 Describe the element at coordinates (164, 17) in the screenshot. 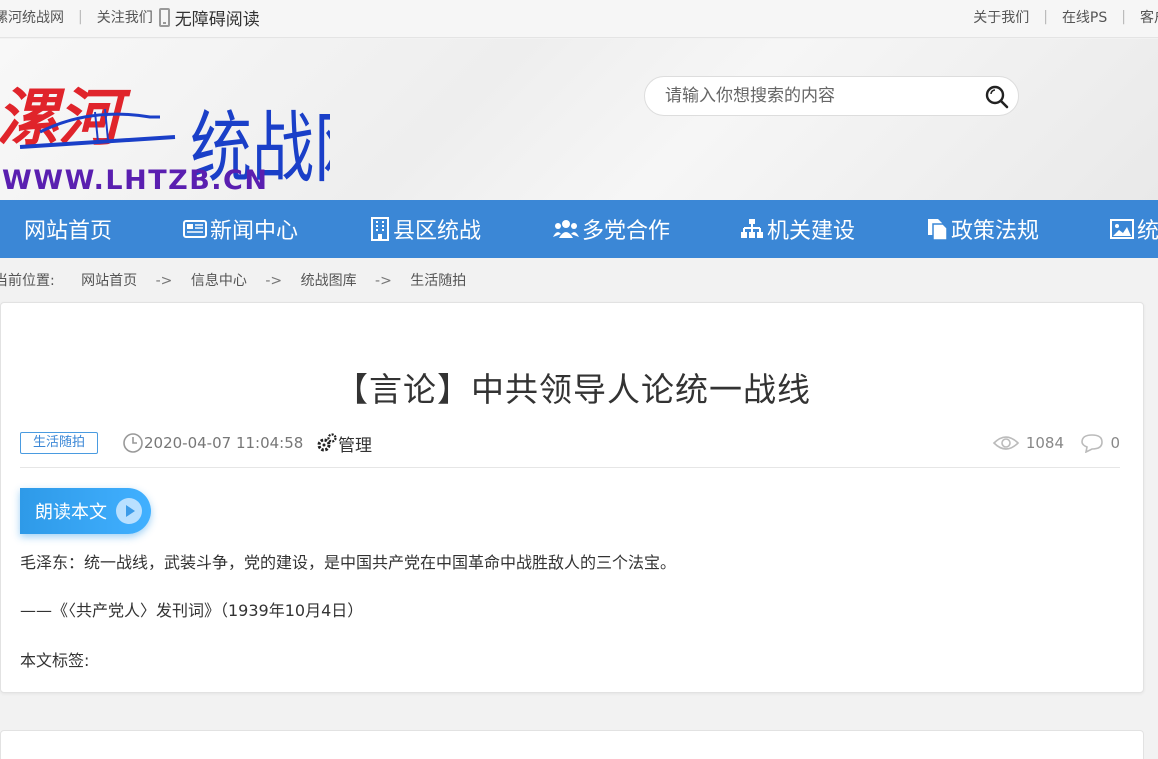

I see `phone-icon` at that location.